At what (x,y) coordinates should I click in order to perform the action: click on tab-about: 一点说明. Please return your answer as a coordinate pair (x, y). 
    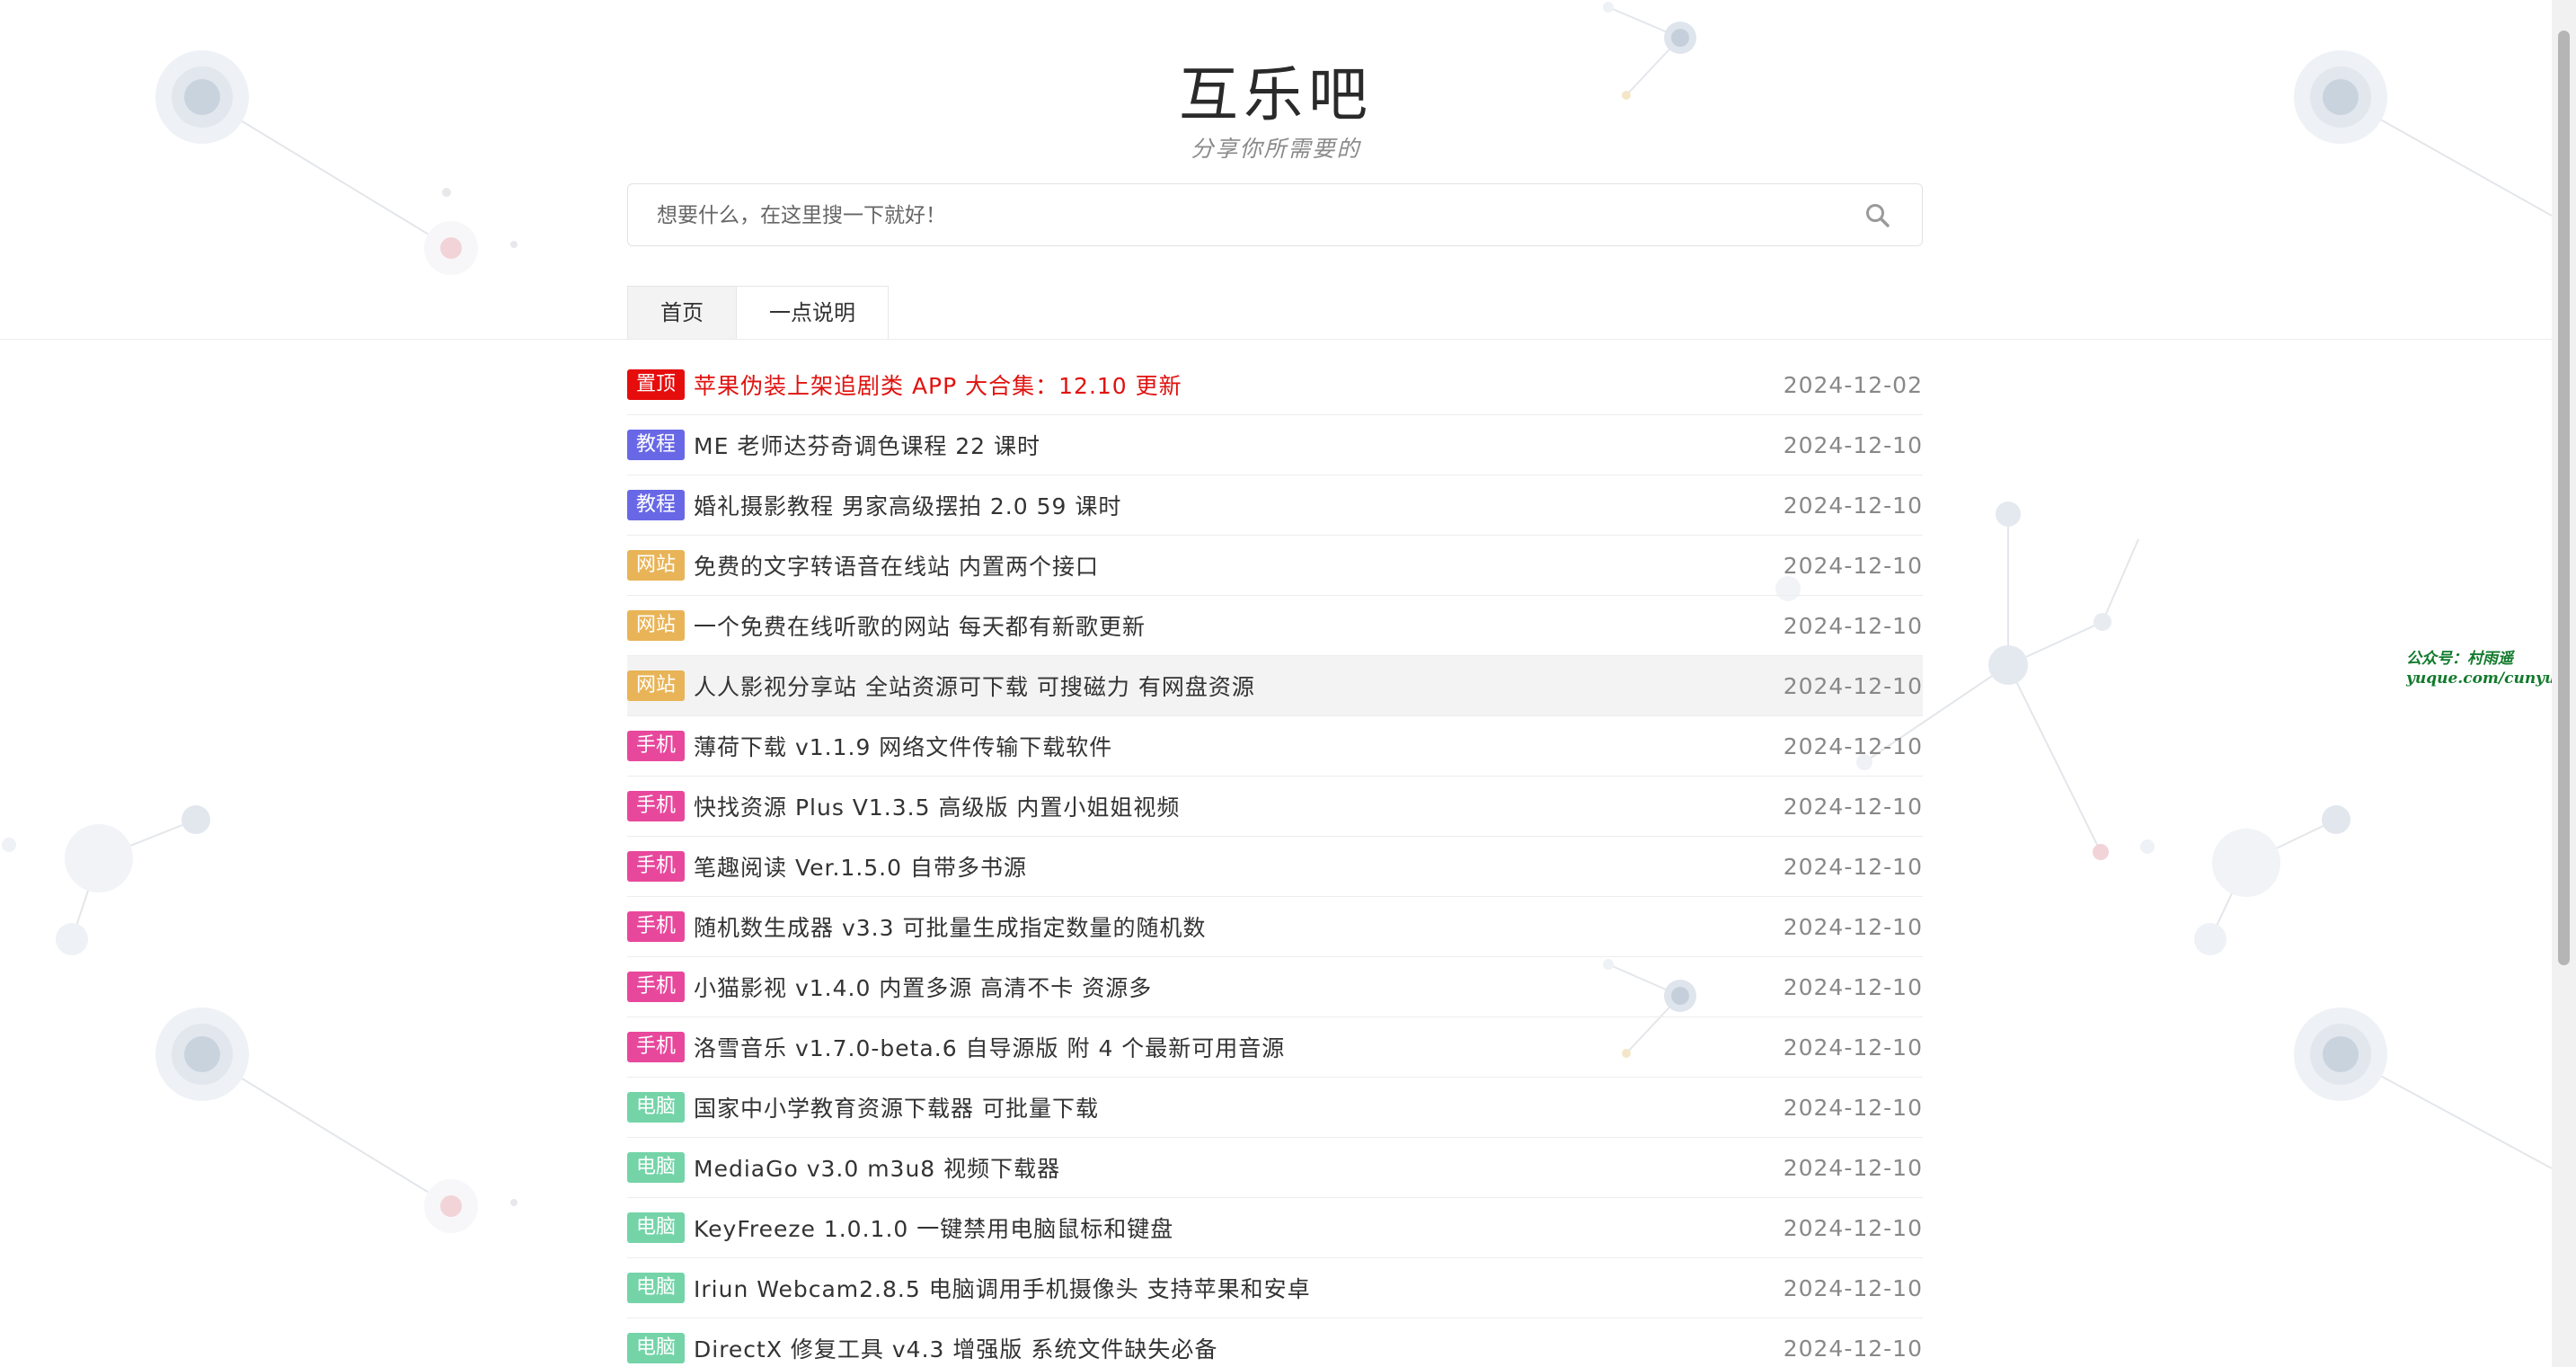
    Looking at the image, I should click on (813, 312).